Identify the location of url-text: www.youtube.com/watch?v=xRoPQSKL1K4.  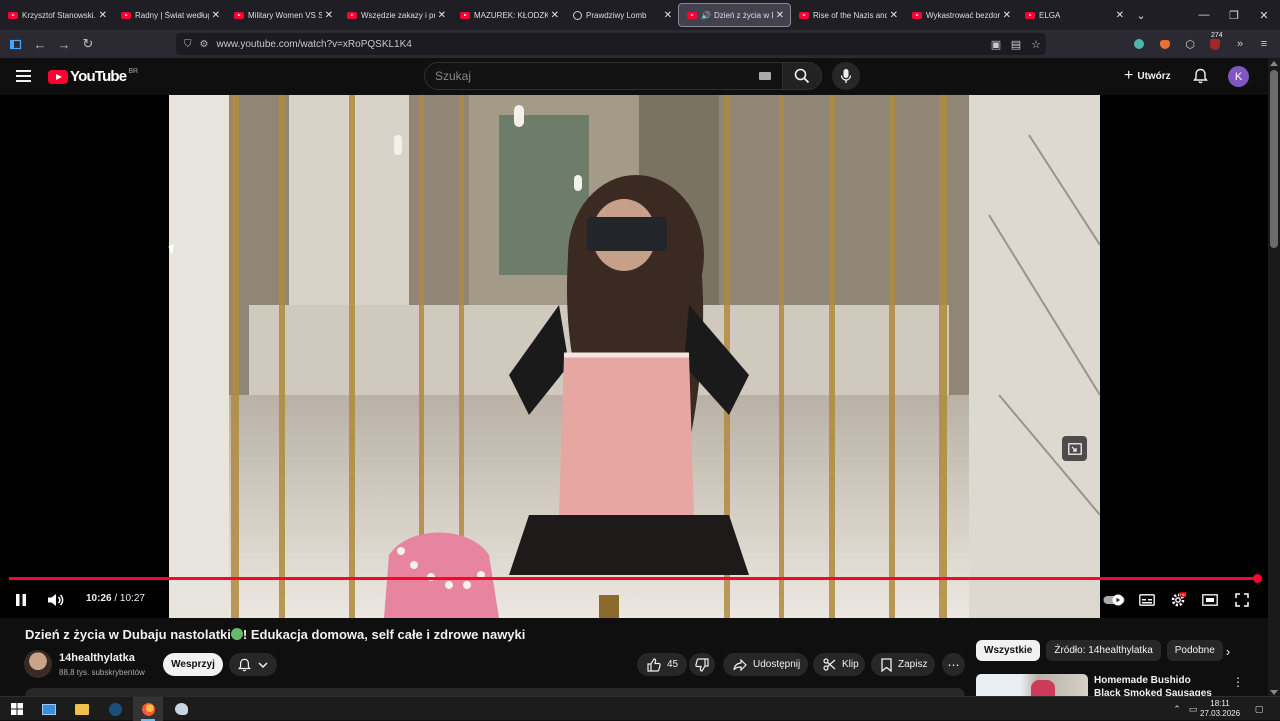
(313, 44).